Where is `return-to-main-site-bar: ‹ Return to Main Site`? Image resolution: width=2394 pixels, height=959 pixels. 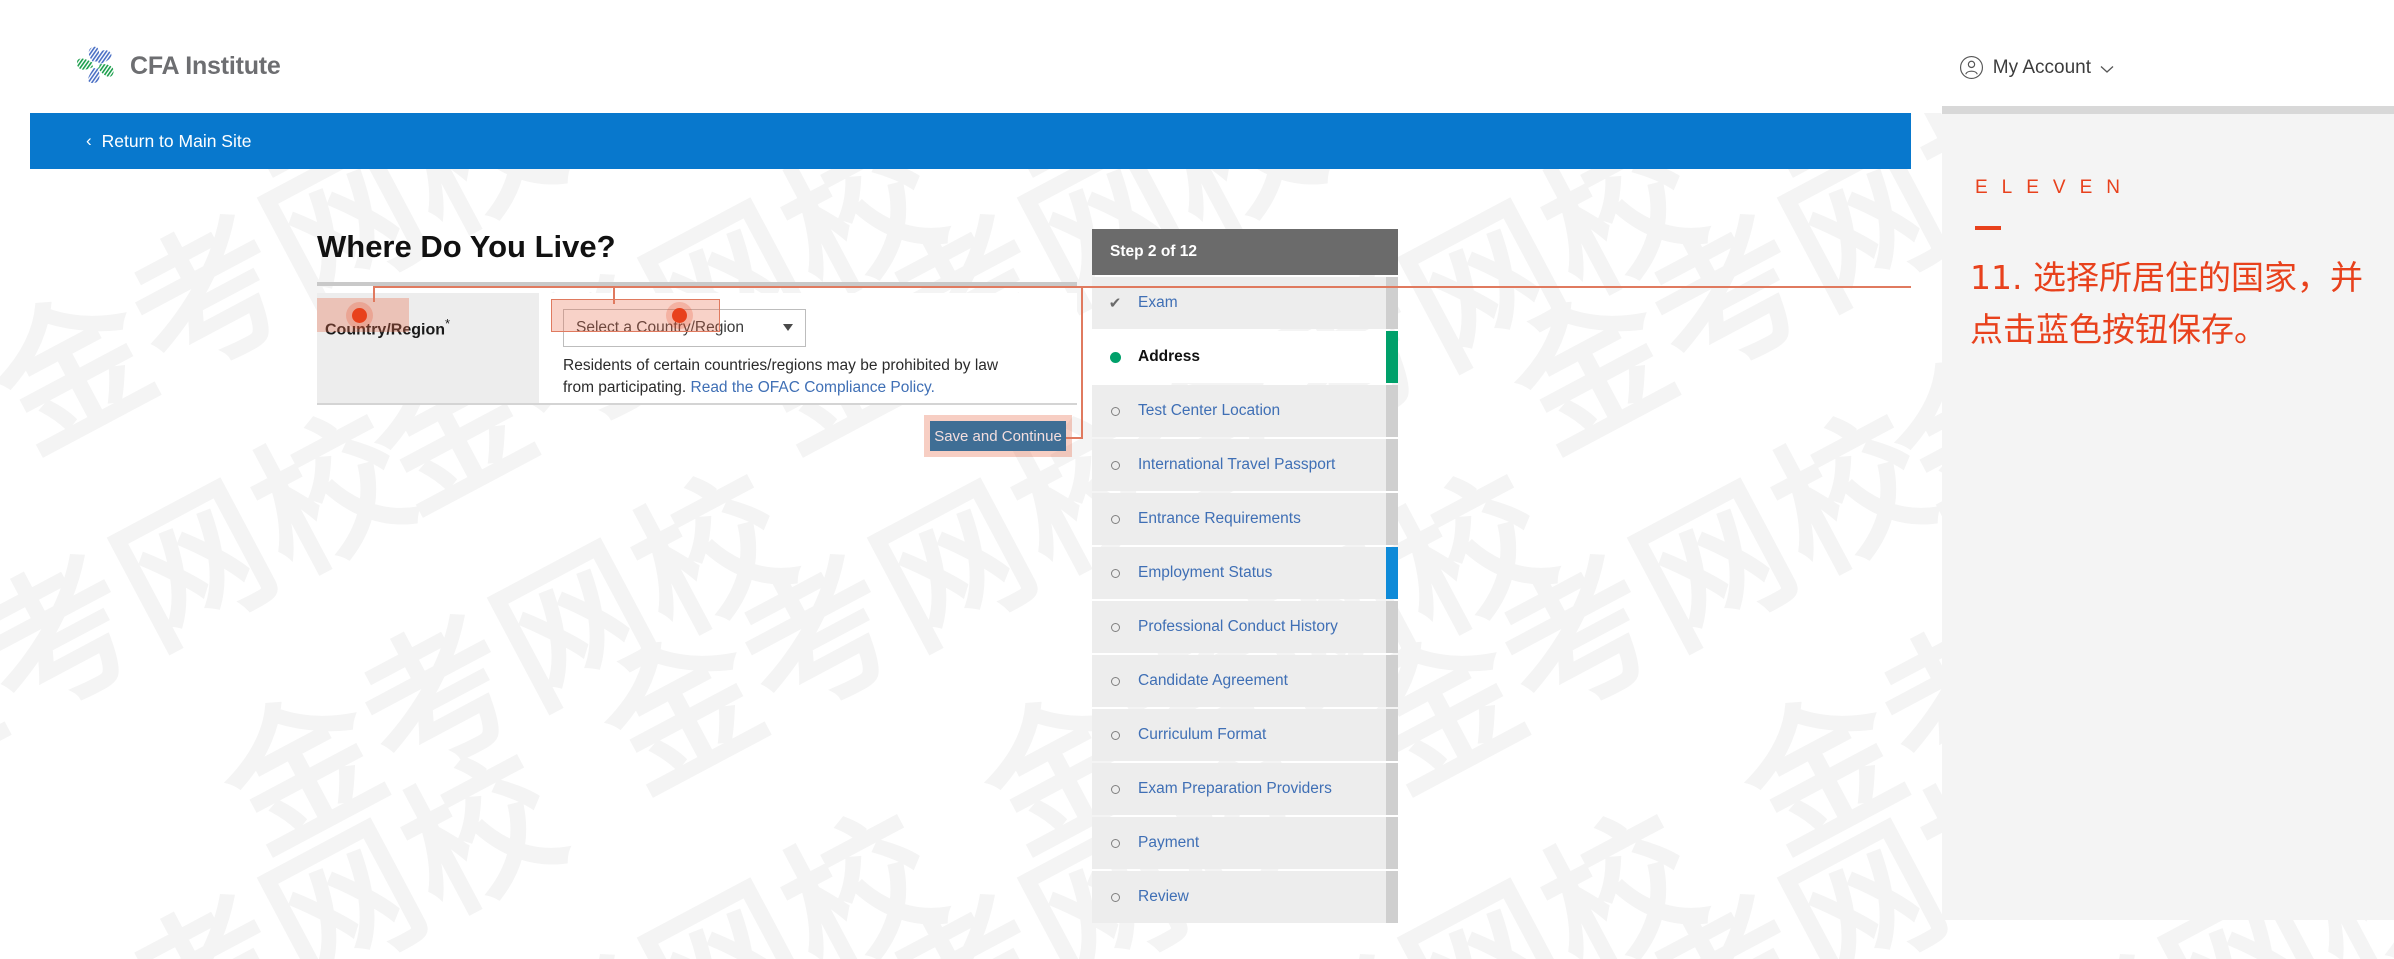
return-to-main-site-bar: ‹ Return to Main Site is located at coordinates (970, 141).